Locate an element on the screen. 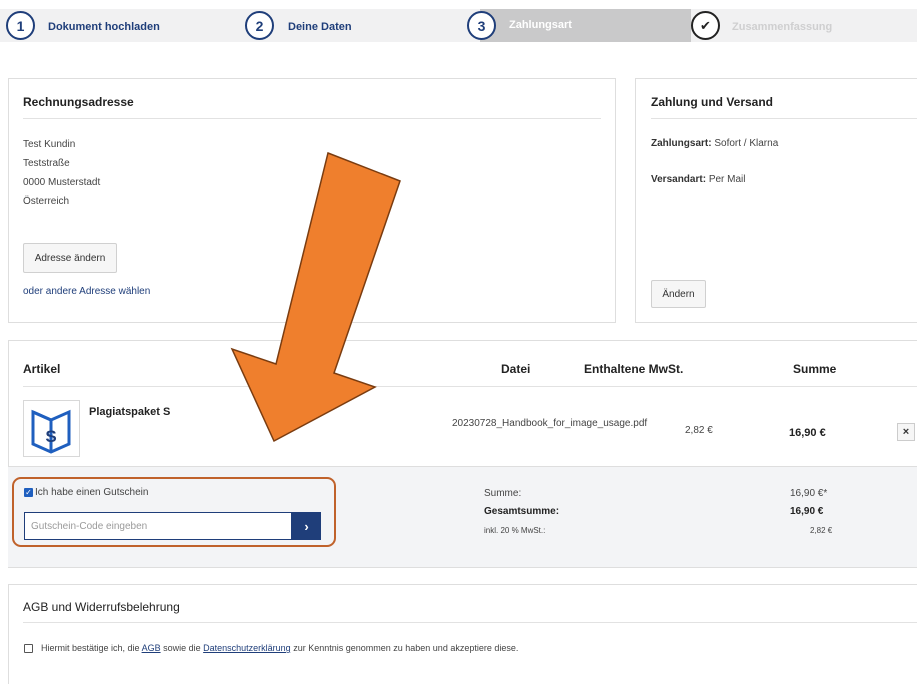 Image resolution: width=917 pixels, height=684 pixels. header-sum: Summe is located at coordinates (815, 369).